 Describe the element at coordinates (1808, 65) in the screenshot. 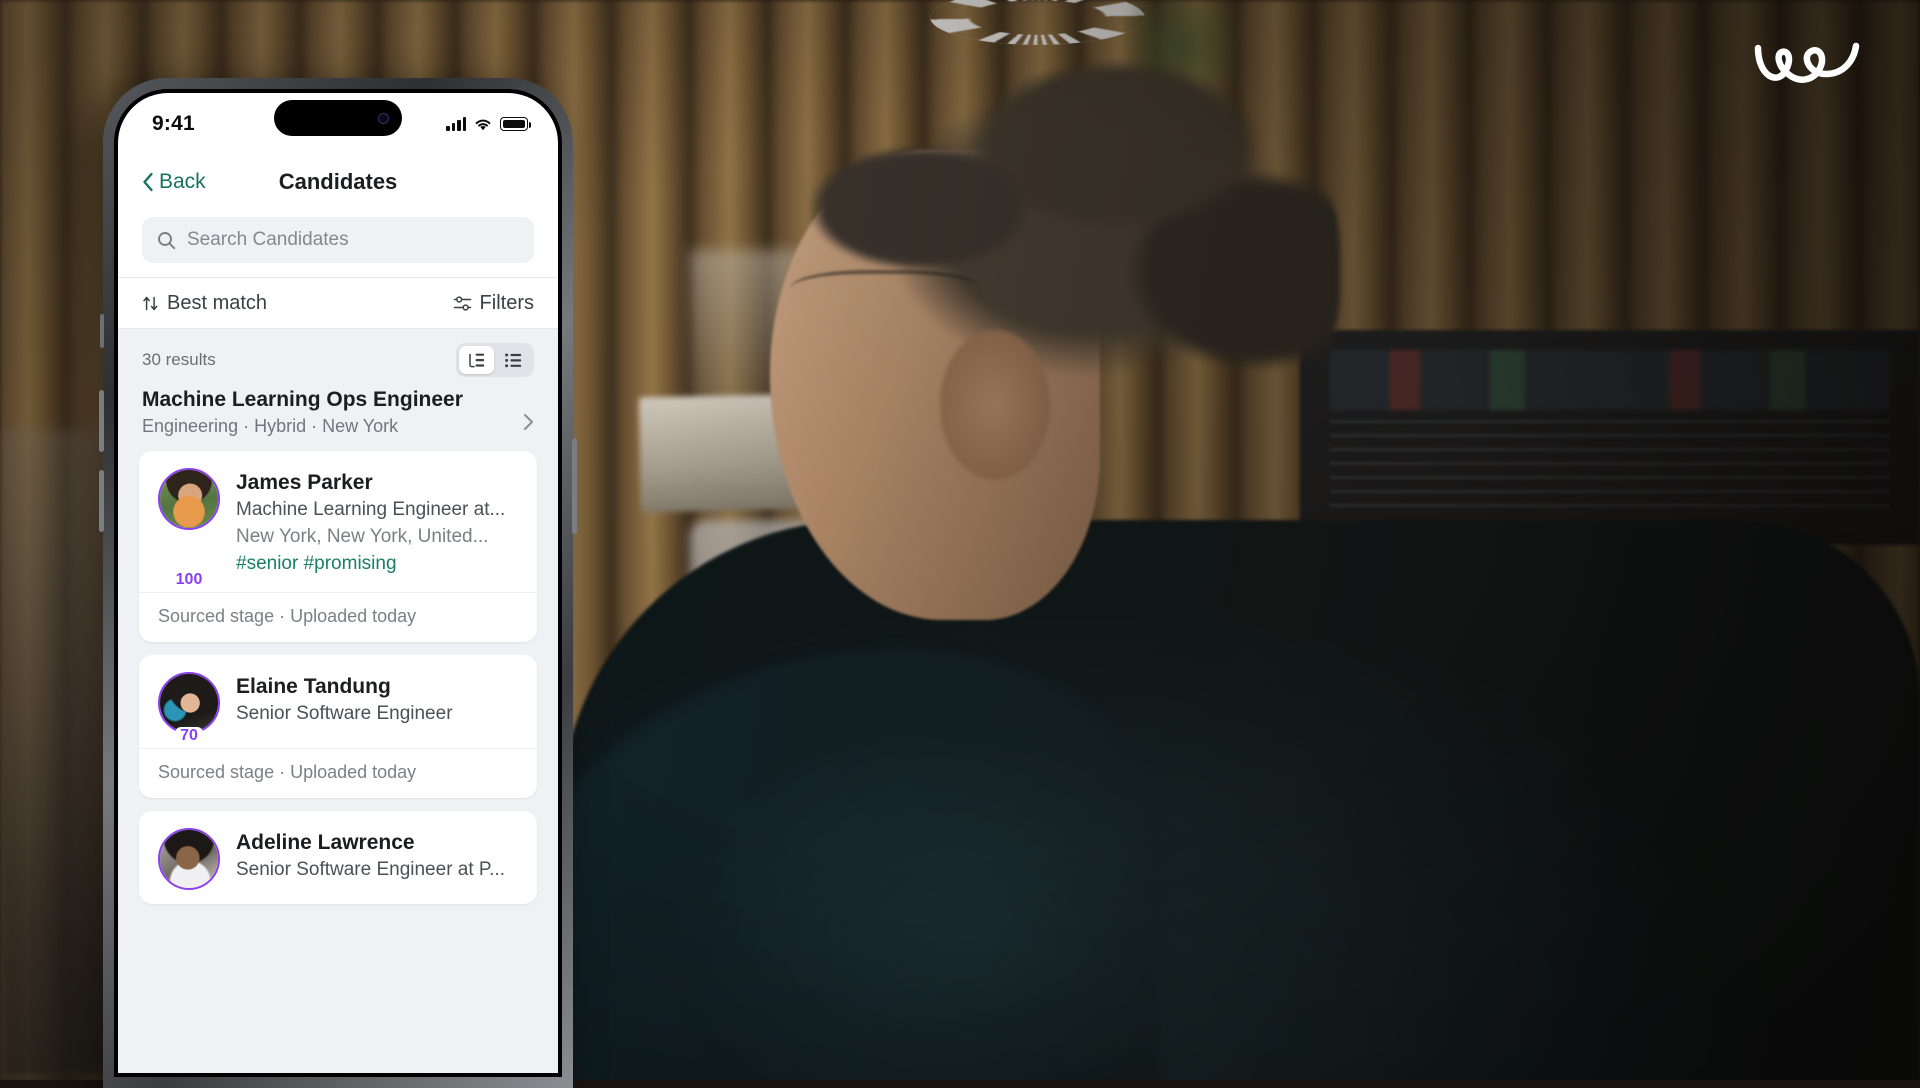

I see `workable-logo` at that location.